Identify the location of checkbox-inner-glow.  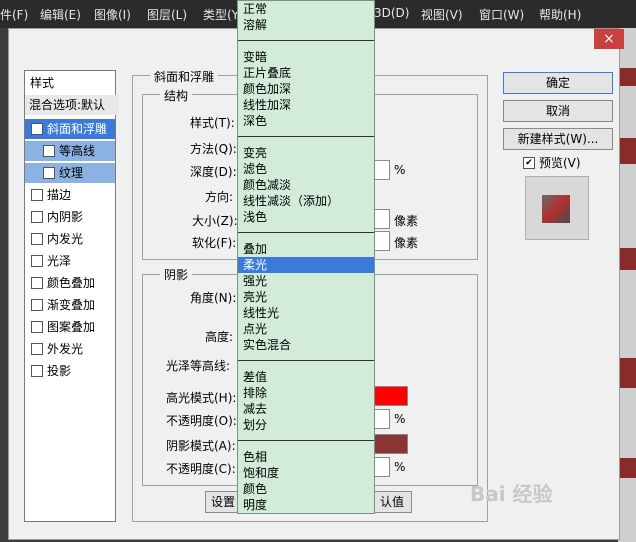
(37, 238).